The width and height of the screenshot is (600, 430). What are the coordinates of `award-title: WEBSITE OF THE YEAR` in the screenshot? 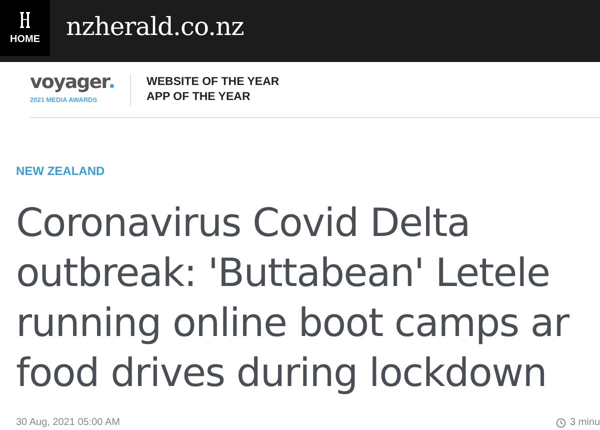 It's located at (213, 82).